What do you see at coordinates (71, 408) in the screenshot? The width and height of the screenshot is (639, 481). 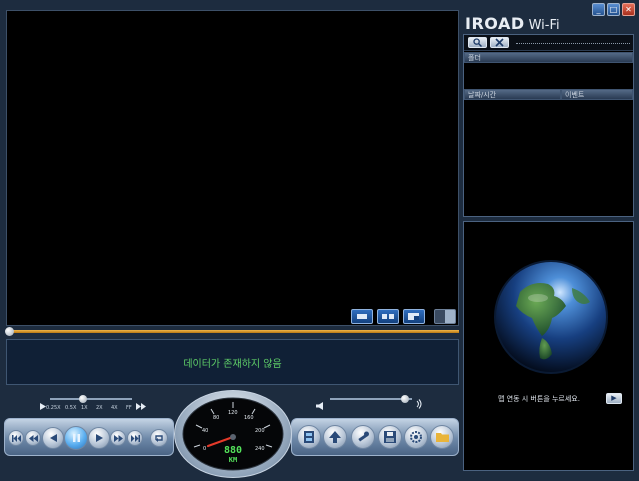 I see `speed-label-05: 0.5X` at bounding box center [71, 408].